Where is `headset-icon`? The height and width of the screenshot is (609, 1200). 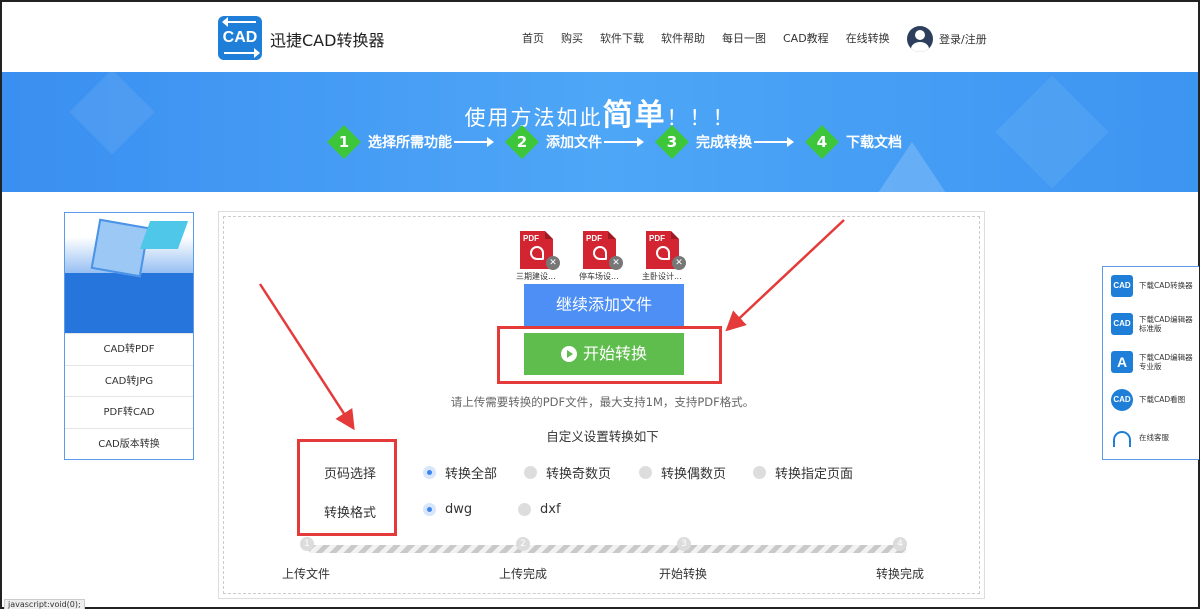 headset-icon is located at coordinates (1122, 439).